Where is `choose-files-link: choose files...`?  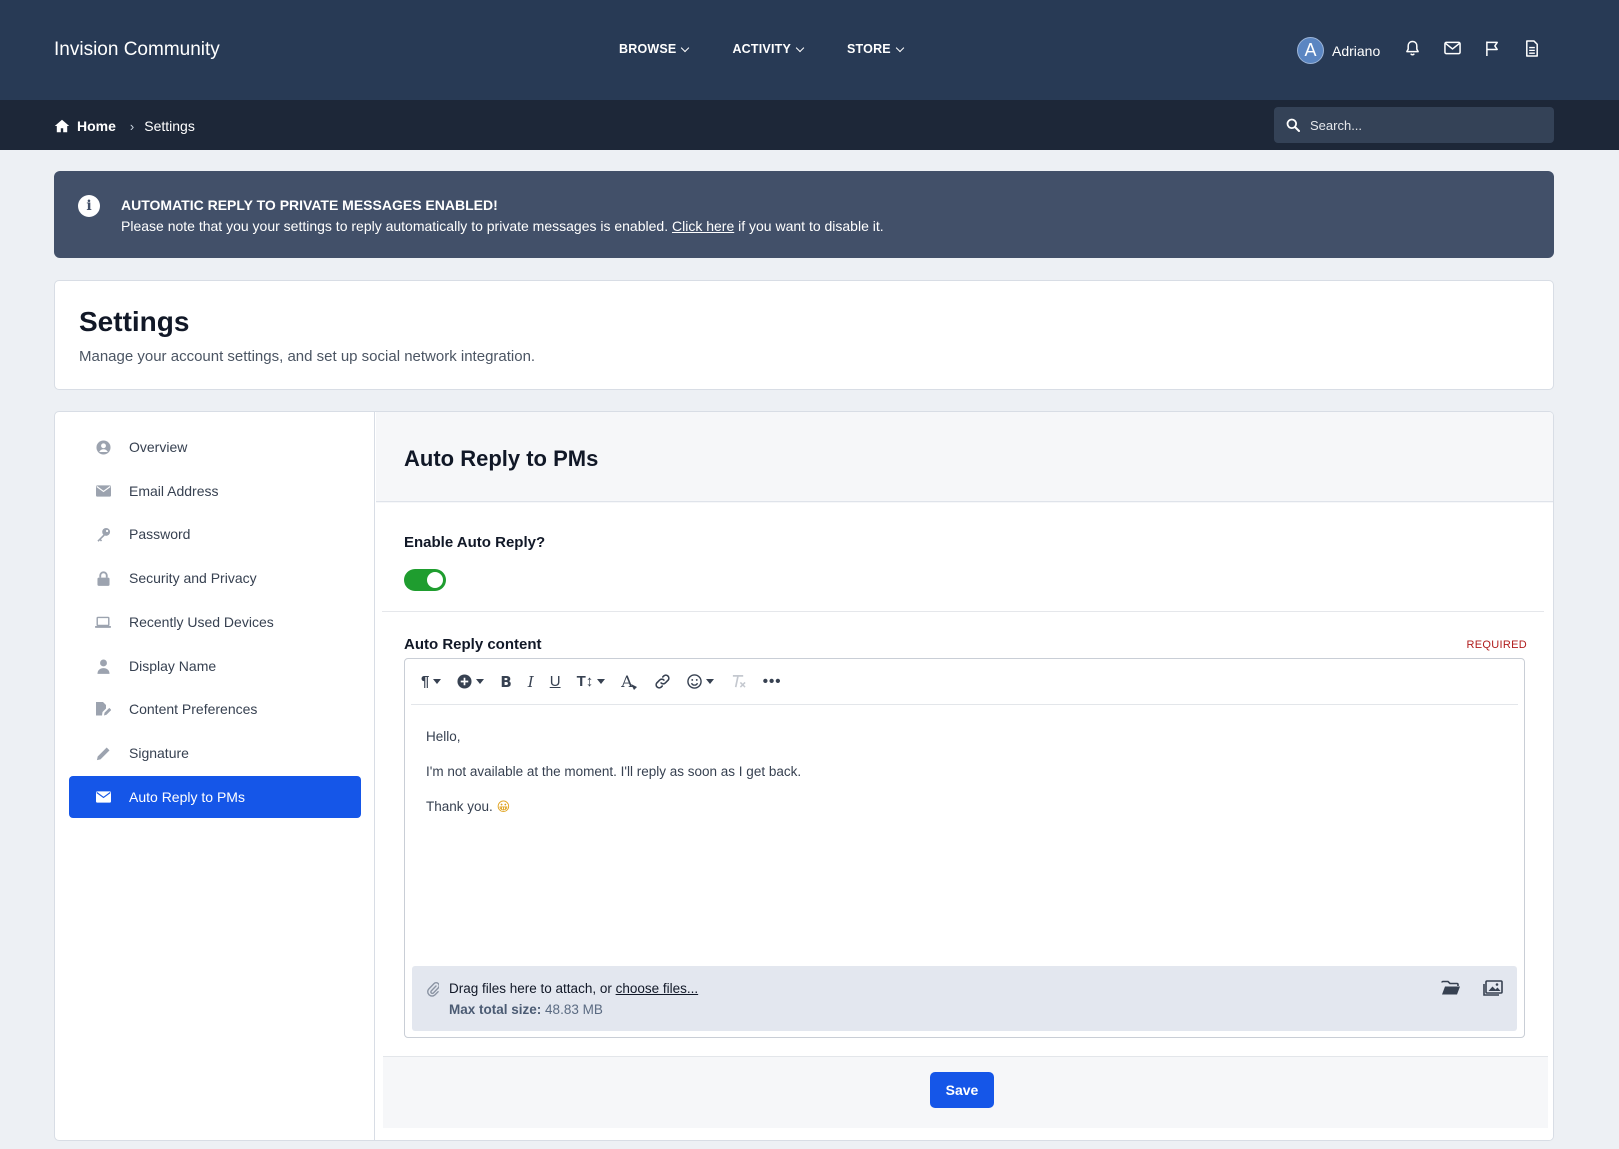
choose-files-link: choose files... is located at coordinates (657, 988).